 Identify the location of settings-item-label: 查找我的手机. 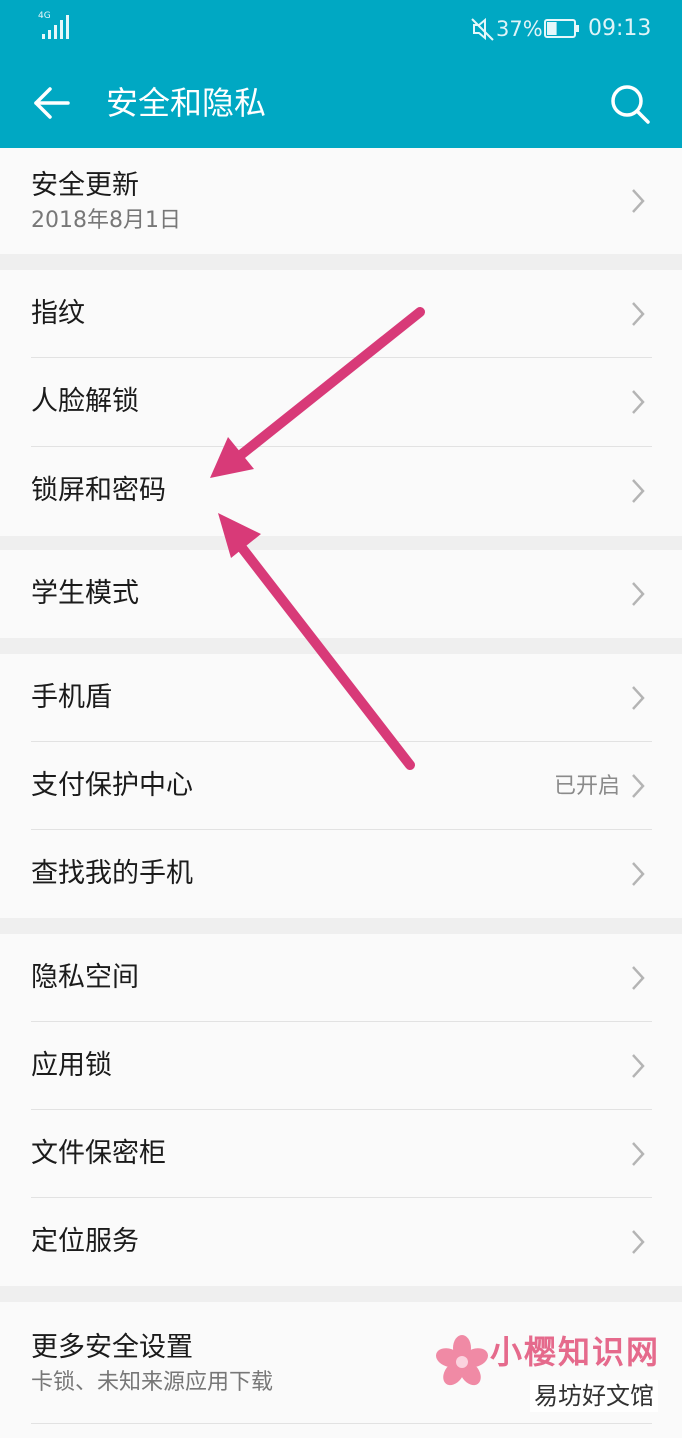
(112, 873).